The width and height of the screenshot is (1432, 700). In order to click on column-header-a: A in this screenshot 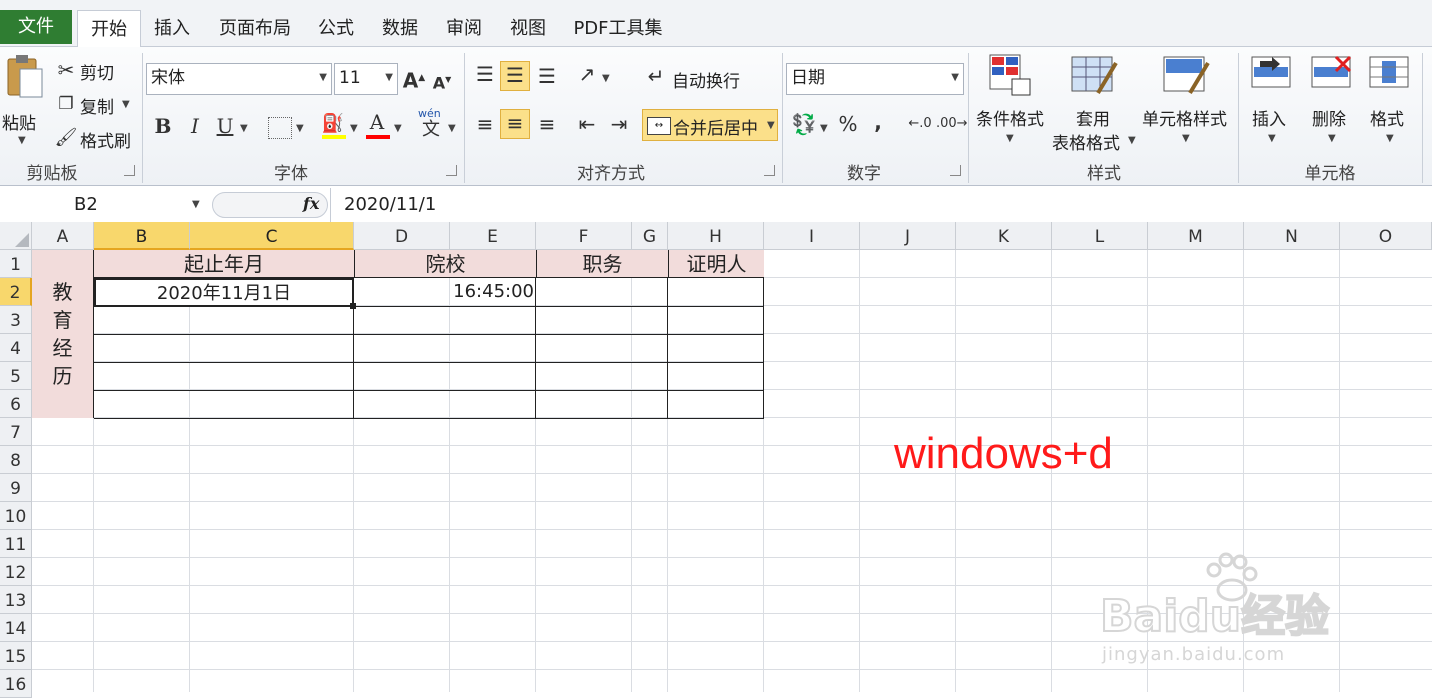, I will do `click(63, 236)`.